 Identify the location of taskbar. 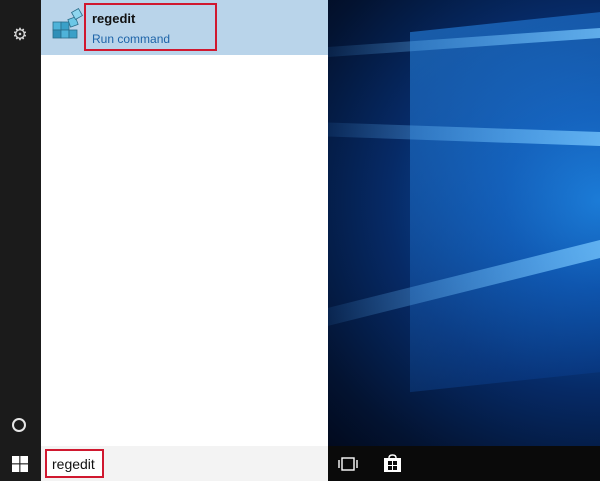
(464, 463).